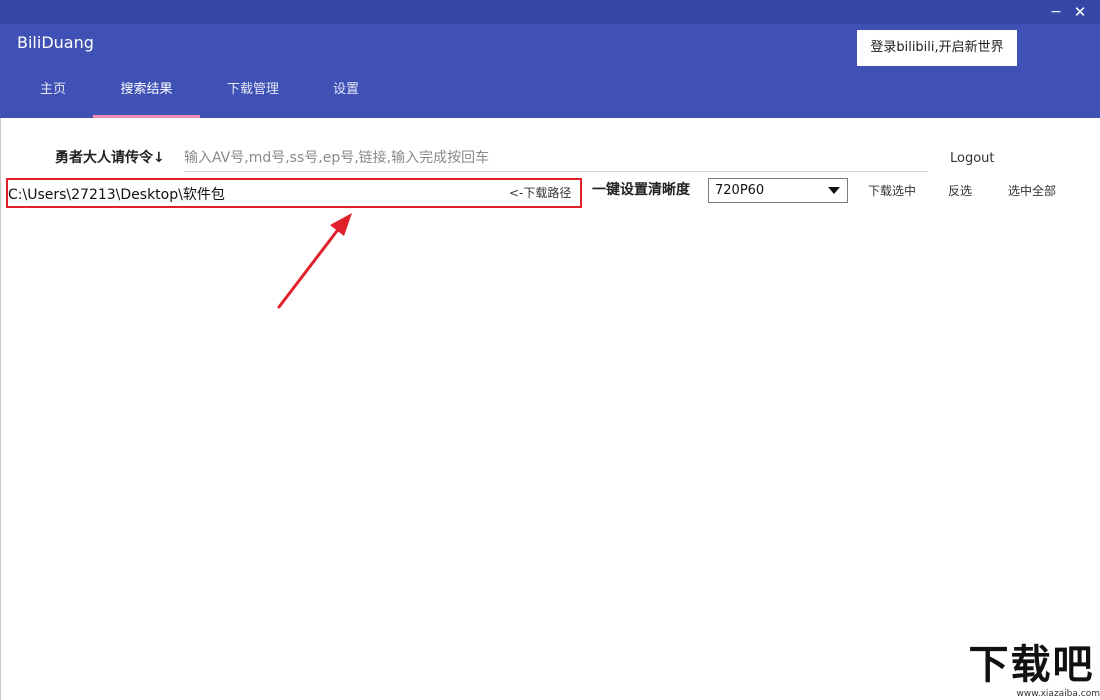 The height and width of the screenshot is (700, 1100). I want to click on download-path-field: C:\Users\27213\Desktop\软件包 <-下载路径, so click(294, 193).